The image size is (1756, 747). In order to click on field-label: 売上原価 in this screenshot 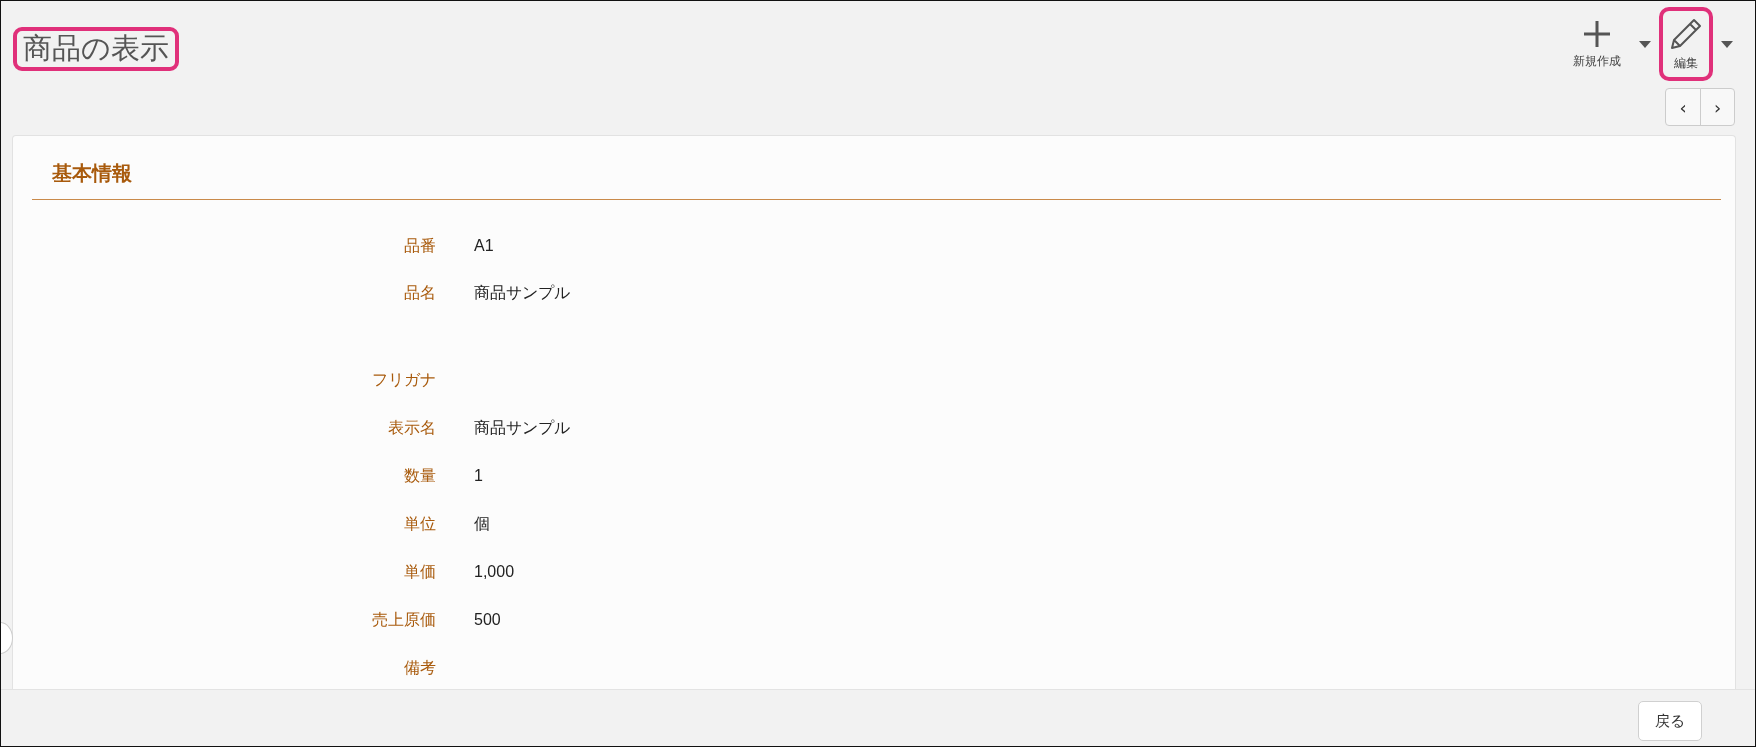, I will do `click(404, 620)`.